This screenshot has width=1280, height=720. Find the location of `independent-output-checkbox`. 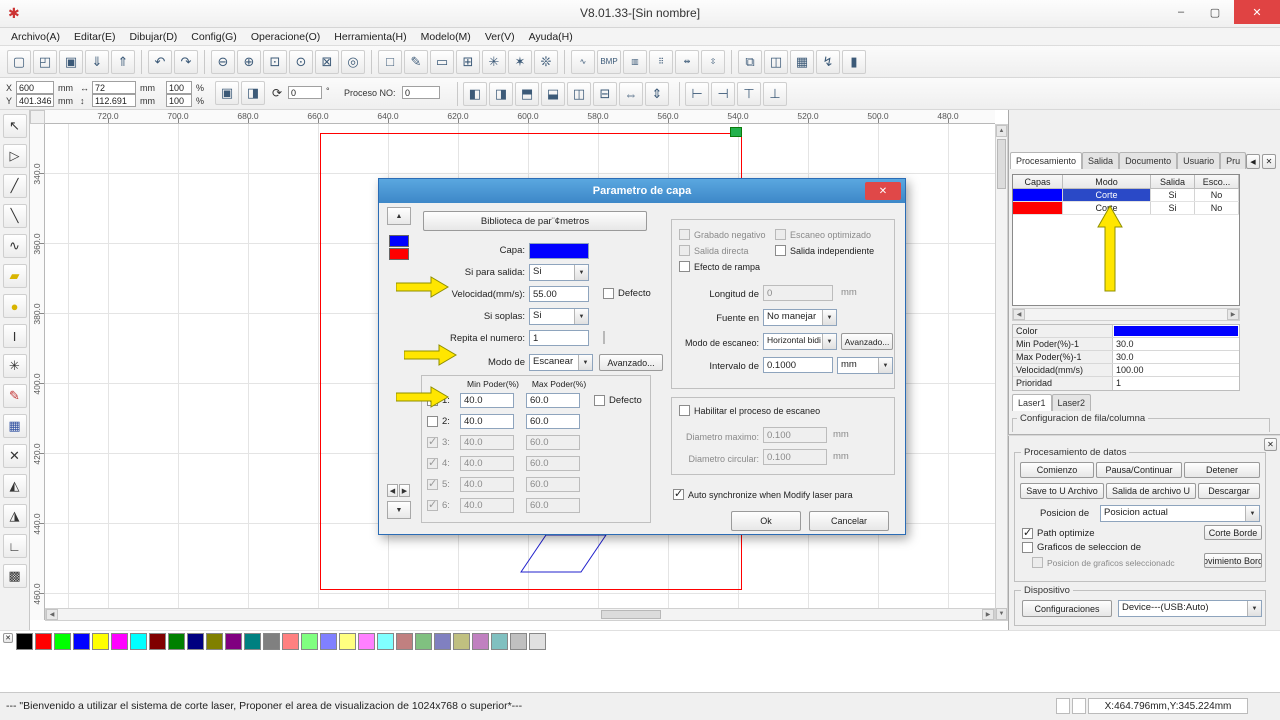

independent-output-checkbox is located at coordinates (780, 250).